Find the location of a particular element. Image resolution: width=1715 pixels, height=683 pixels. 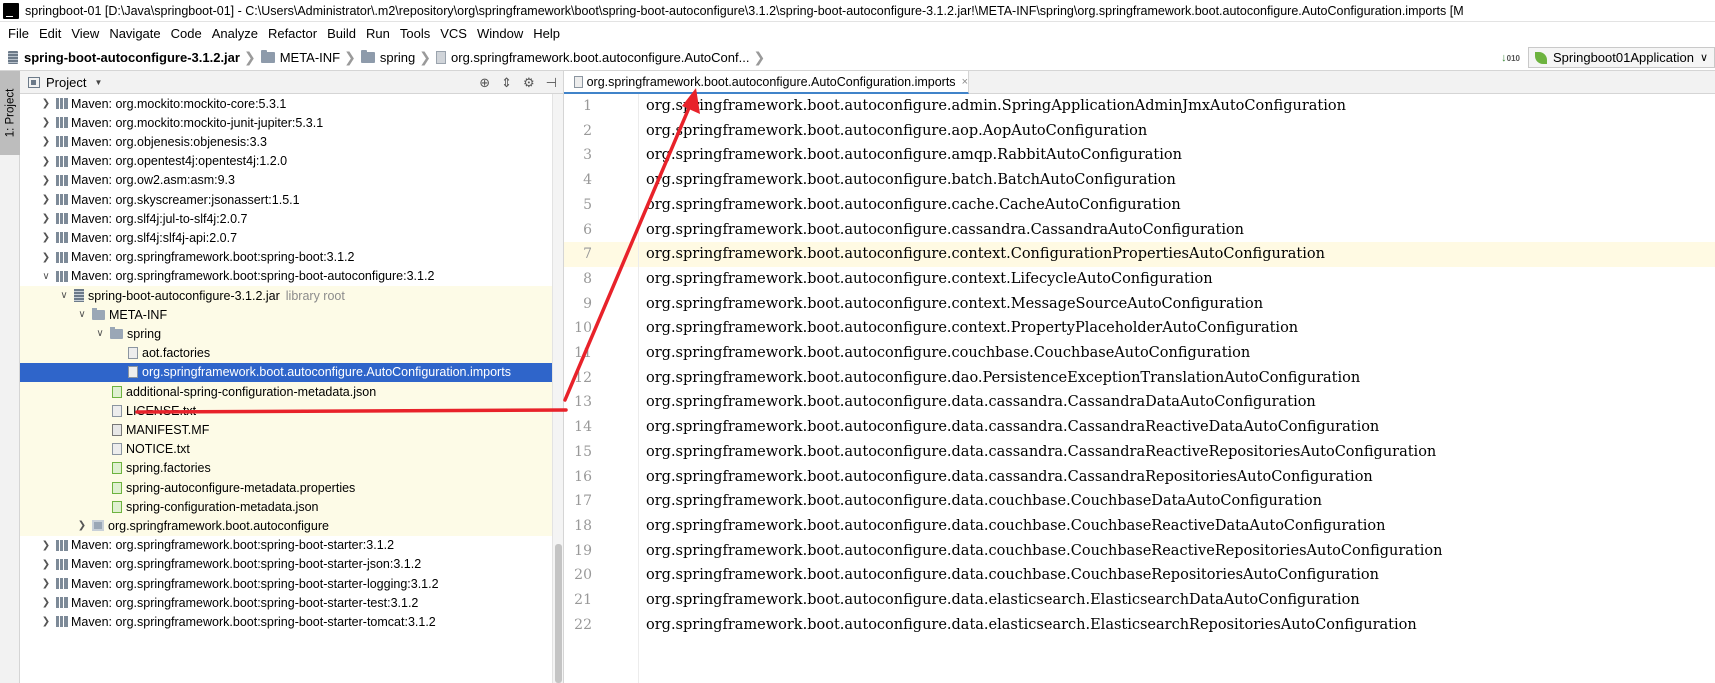

tree-item: ∨ META-INF is located at coordinates (286, 315).